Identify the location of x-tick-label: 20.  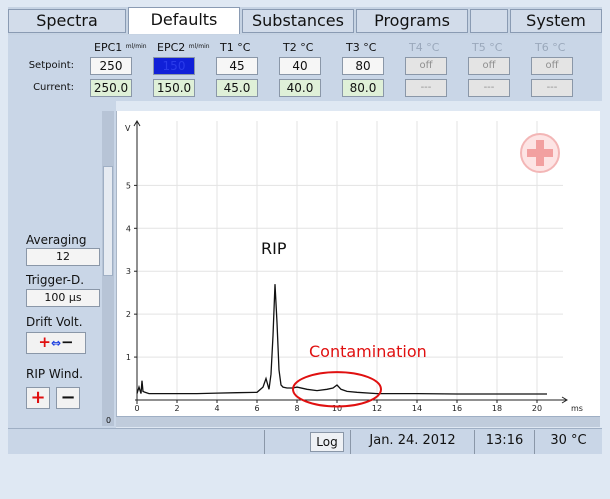
(537, 408).